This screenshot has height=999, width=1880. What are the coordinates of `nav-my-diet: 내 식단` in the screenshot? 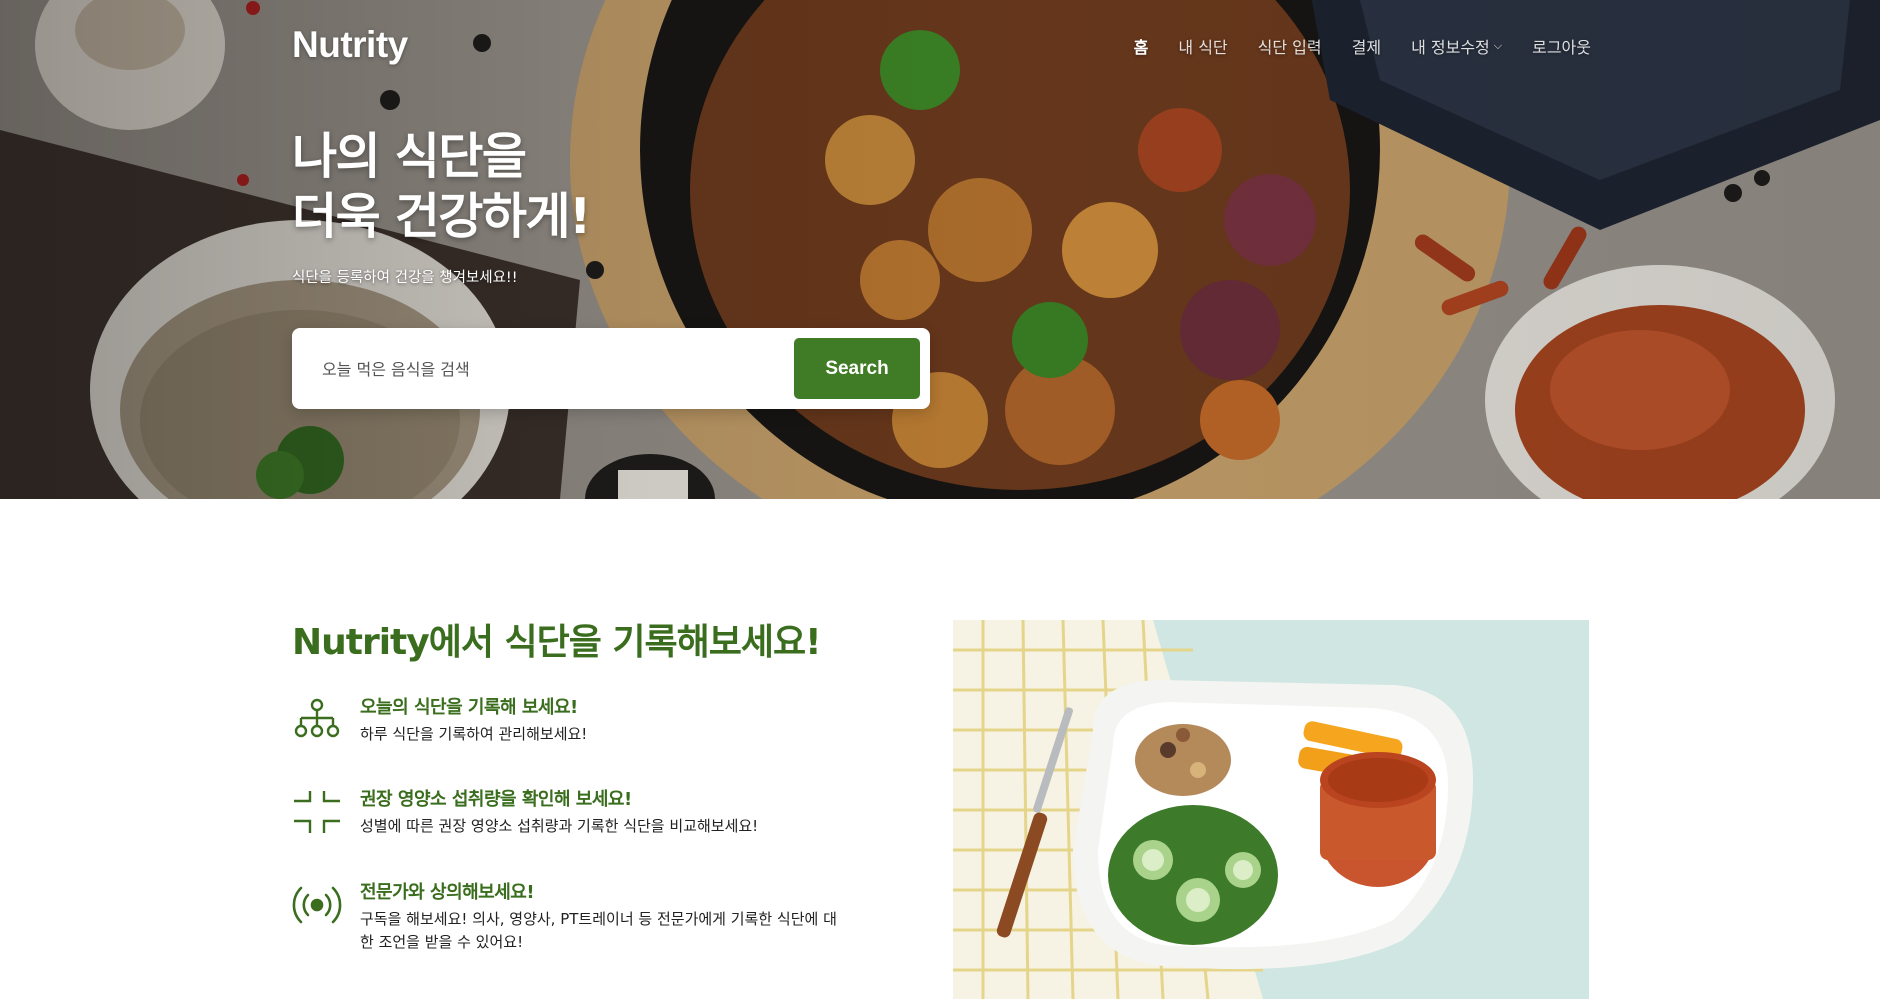 It's located at (1202, 46).